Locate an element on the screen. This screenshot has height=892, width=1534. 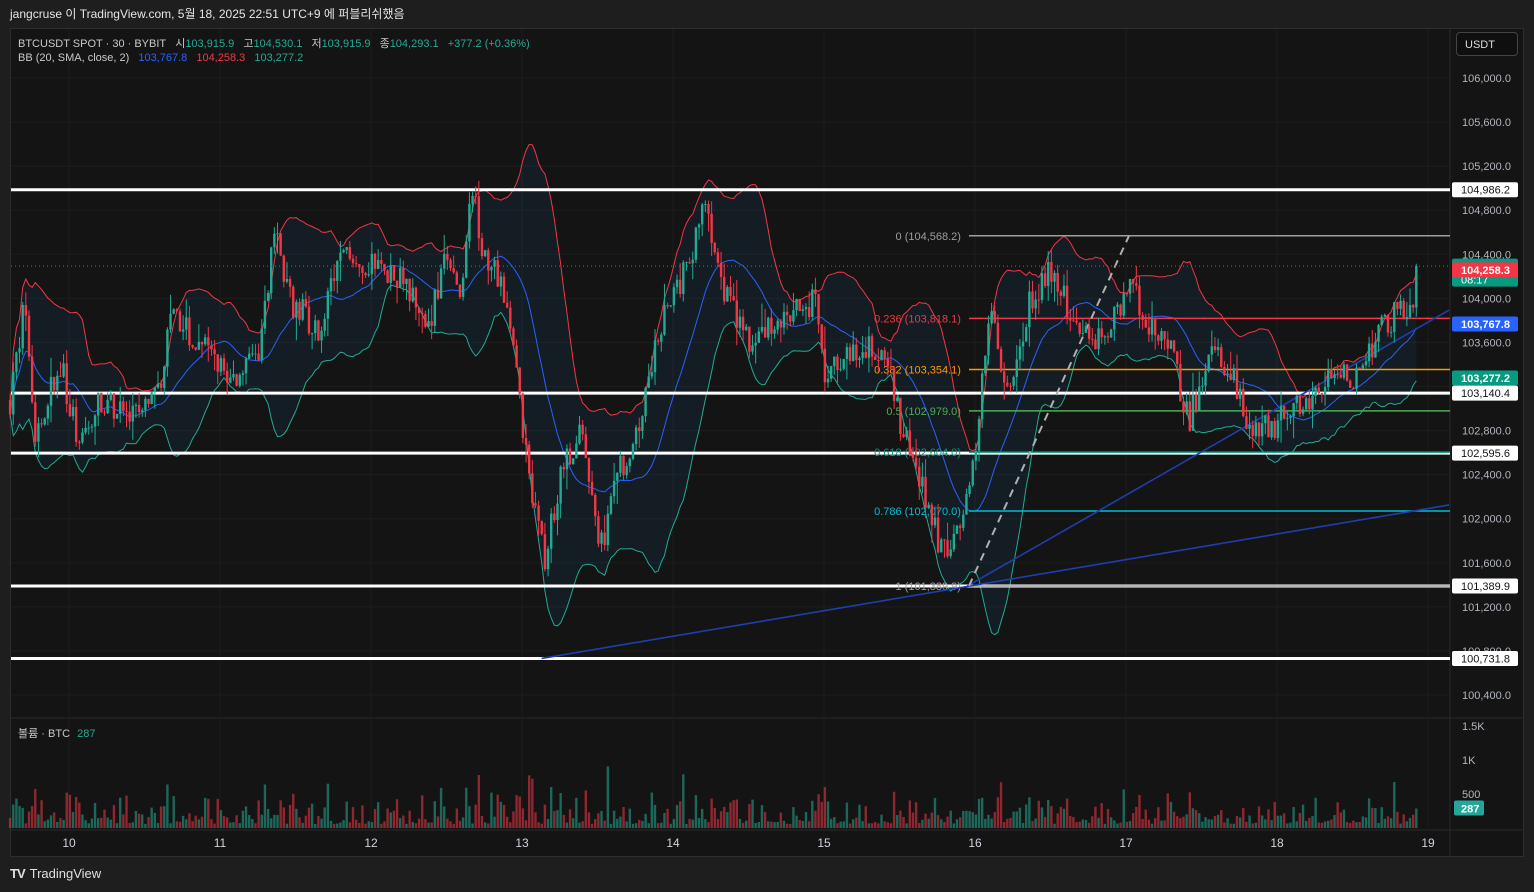
time-tick-label: 19 is located at coordinates (1428, 843).